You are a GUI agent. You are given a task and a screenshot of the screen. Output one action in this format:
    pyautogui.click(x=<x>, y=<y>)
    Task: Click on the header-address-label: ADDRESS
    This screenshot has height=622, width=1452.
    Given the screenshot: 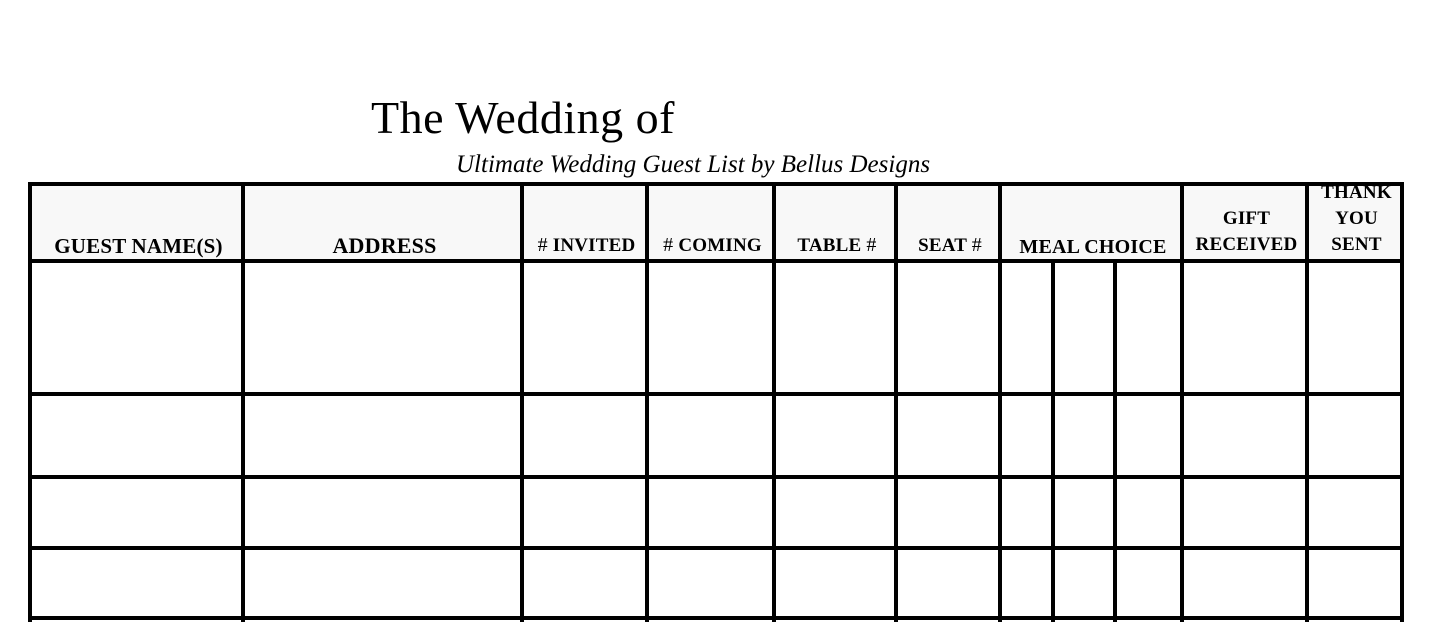 What is the action you would take?
    pyautogui.click(x=384, y=245)
    